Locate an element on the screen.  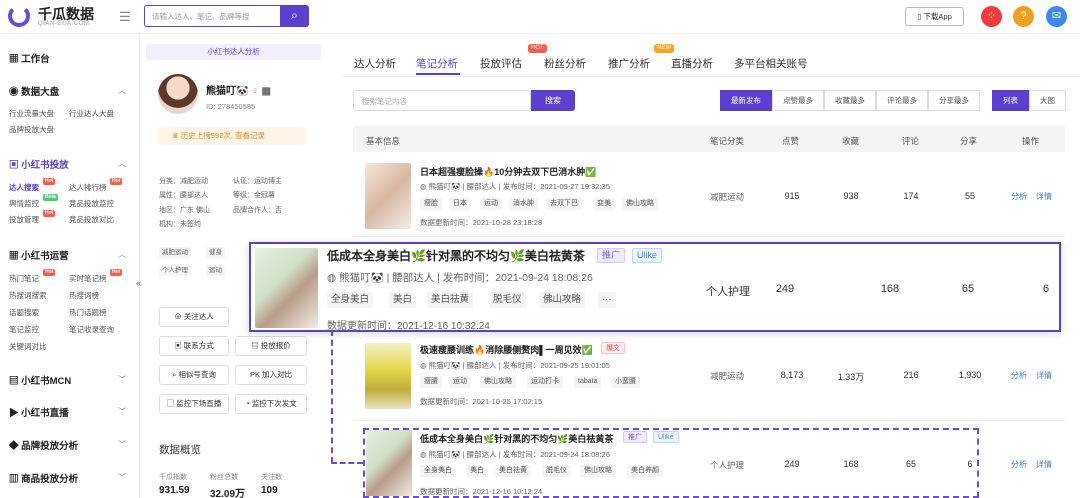
sidebar-item: 实时笔记榜 is located at coordinates (88, 278).